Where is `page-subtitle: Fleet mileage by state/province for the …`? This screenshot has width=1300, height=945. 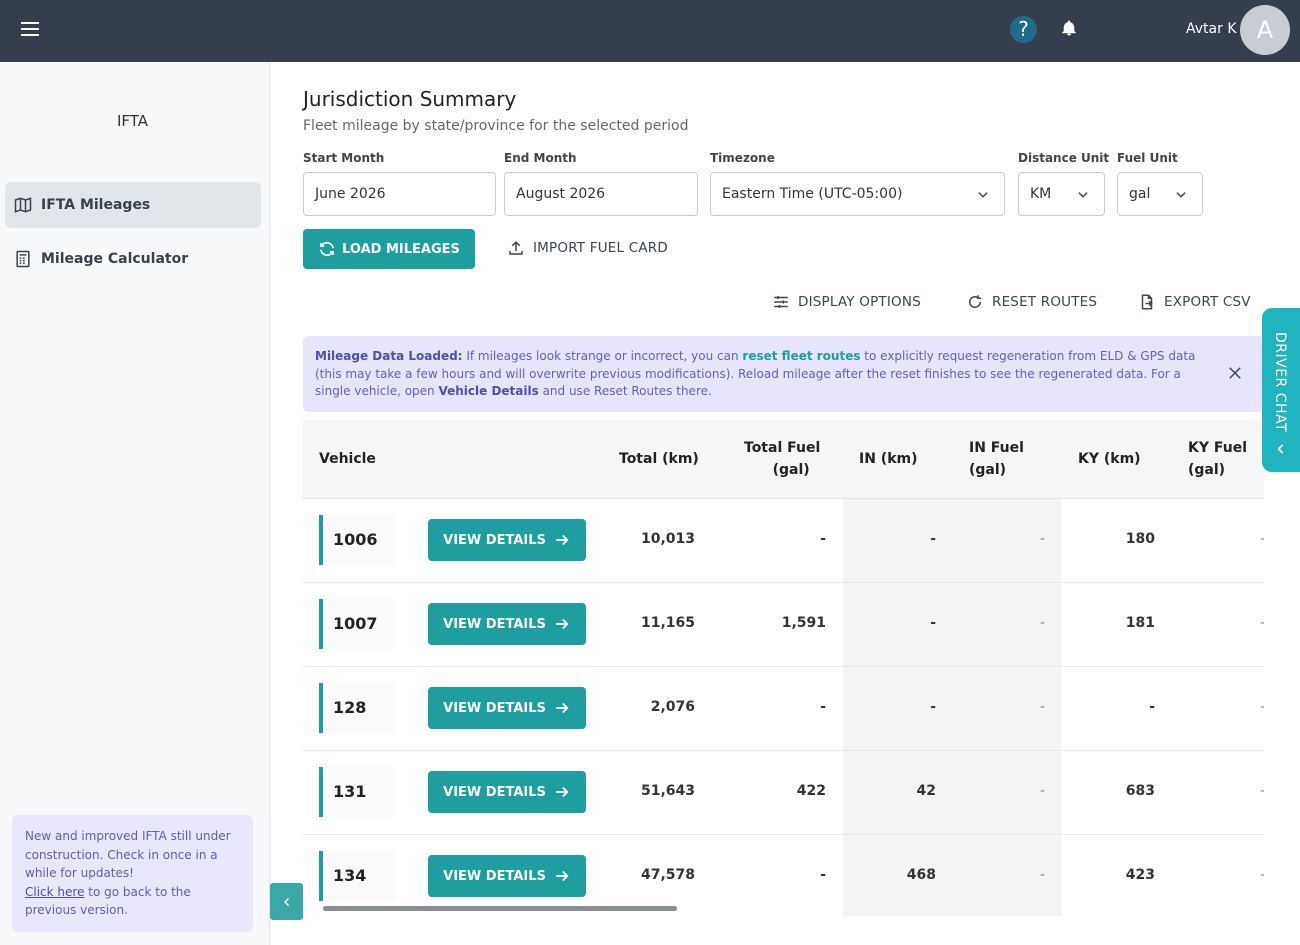
page-subtitle: Fleet mileage by state/province for the … is located at coordinates (496, 126).